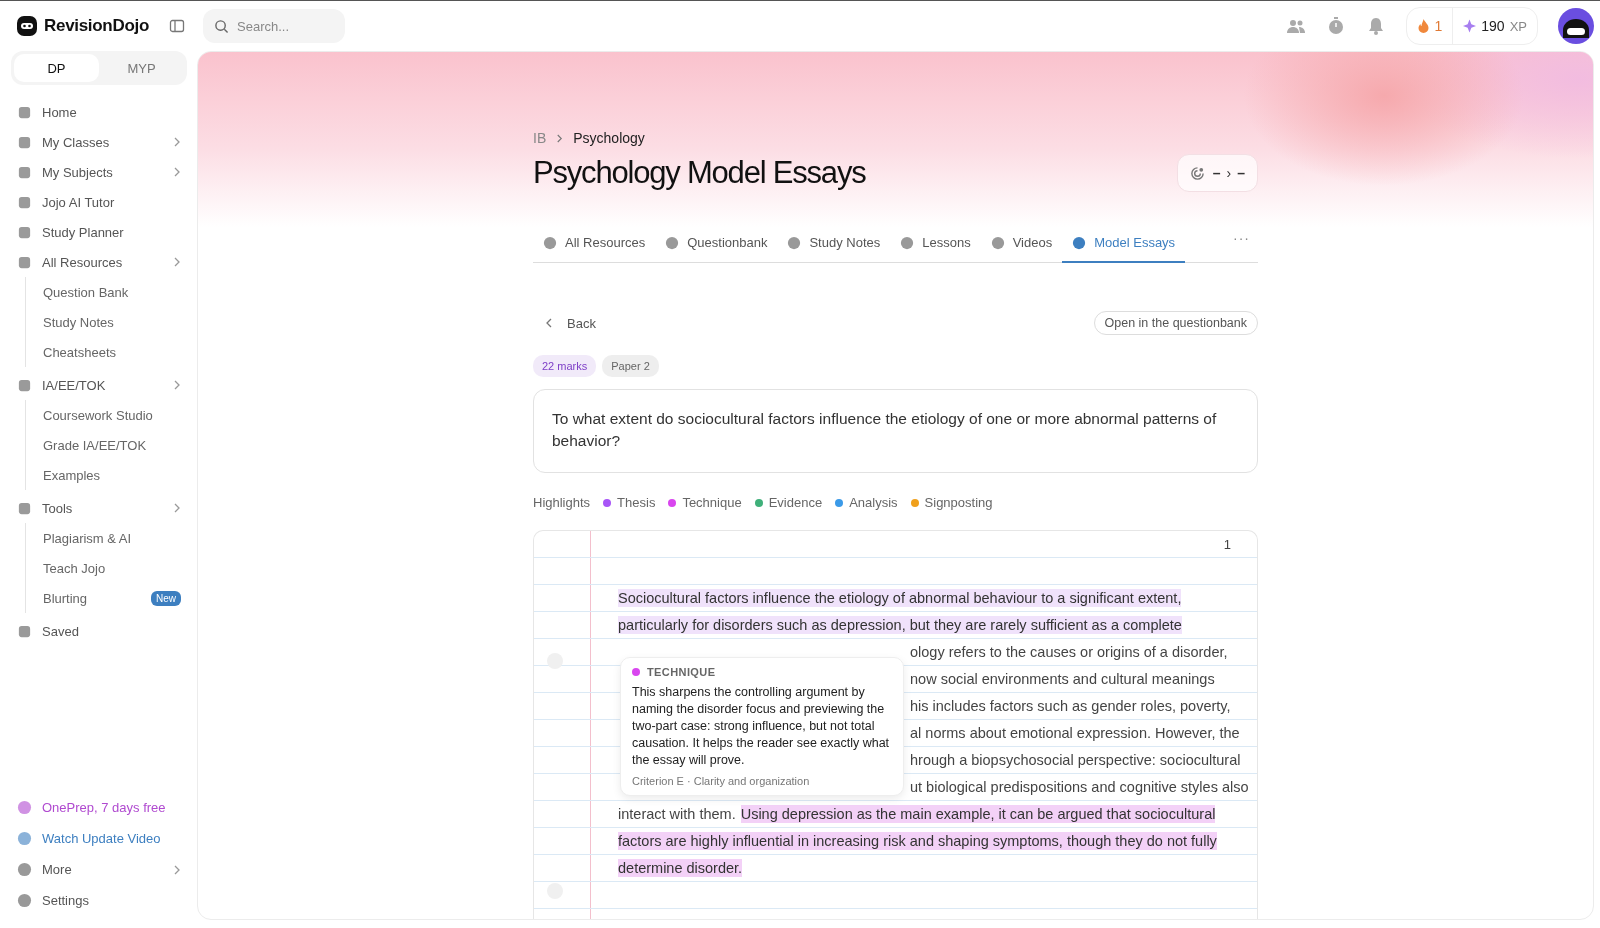 This screenshot has width=1600, height=928. I want to click on people-icon, so click(1295, 26).